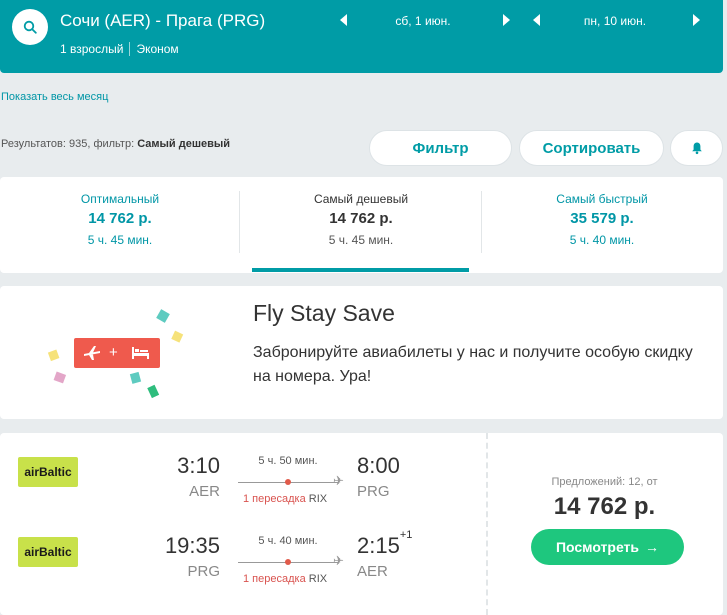 Image resolution: width=727 pixels, height=615 pixels. I want to click on view-offer-button: Посмотреть →, so click(607, 547).